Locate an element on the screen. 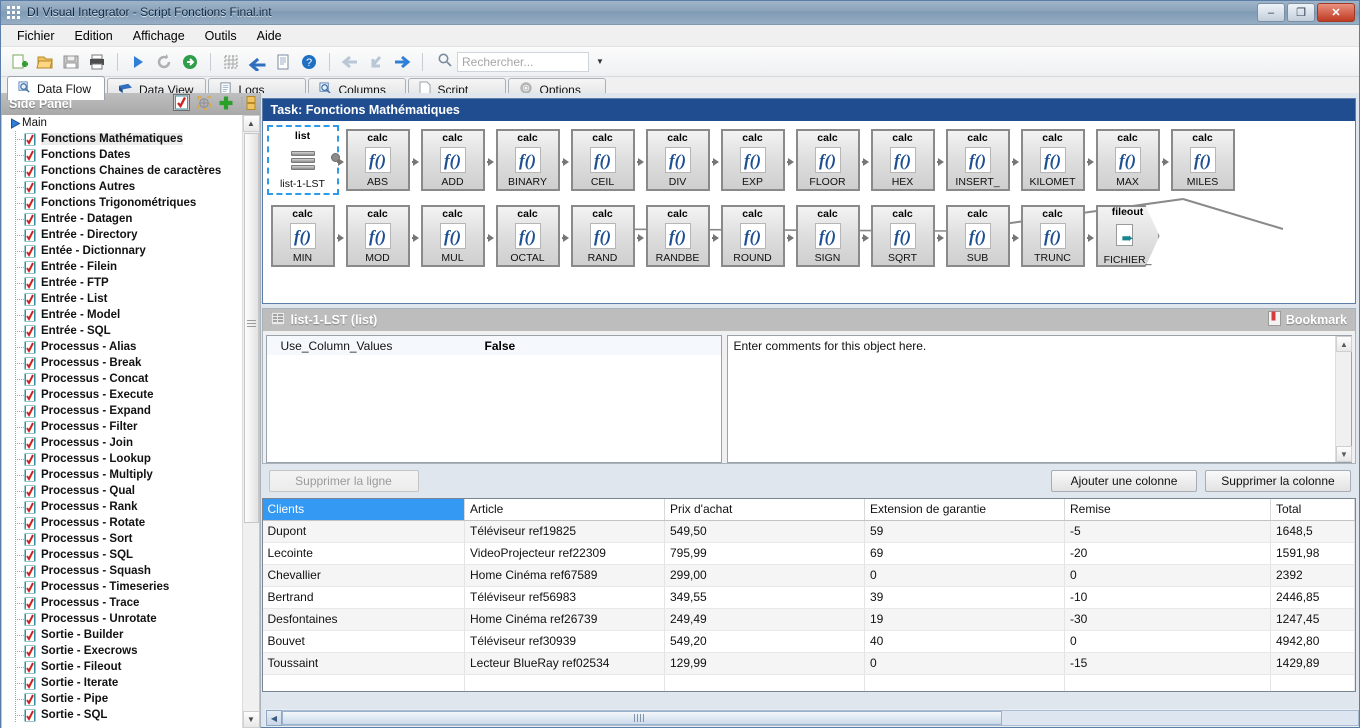  sidebar-item-processus-rotate: Processus - Rotate is located at coordinates (122, 523).